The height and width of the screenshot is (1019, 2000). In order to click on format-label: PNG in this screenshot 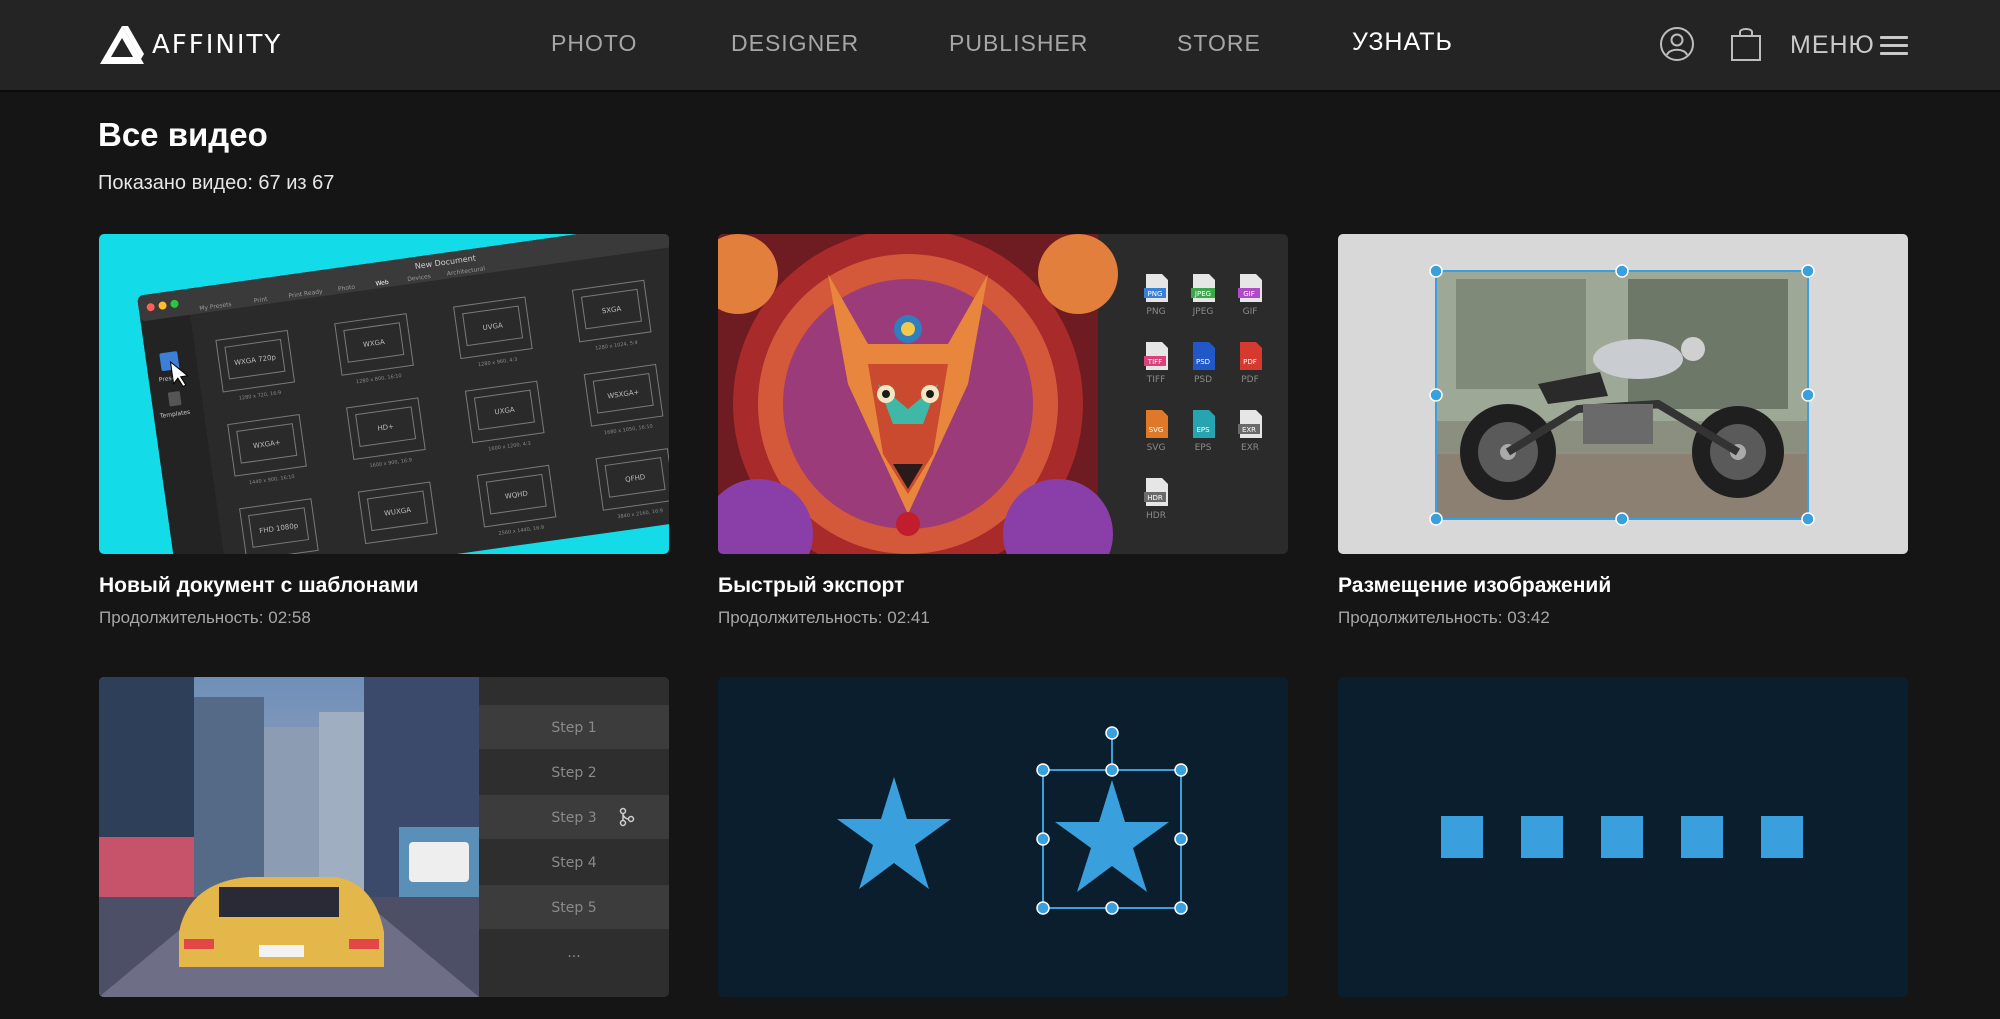, I will do `click(1155, 312)`.